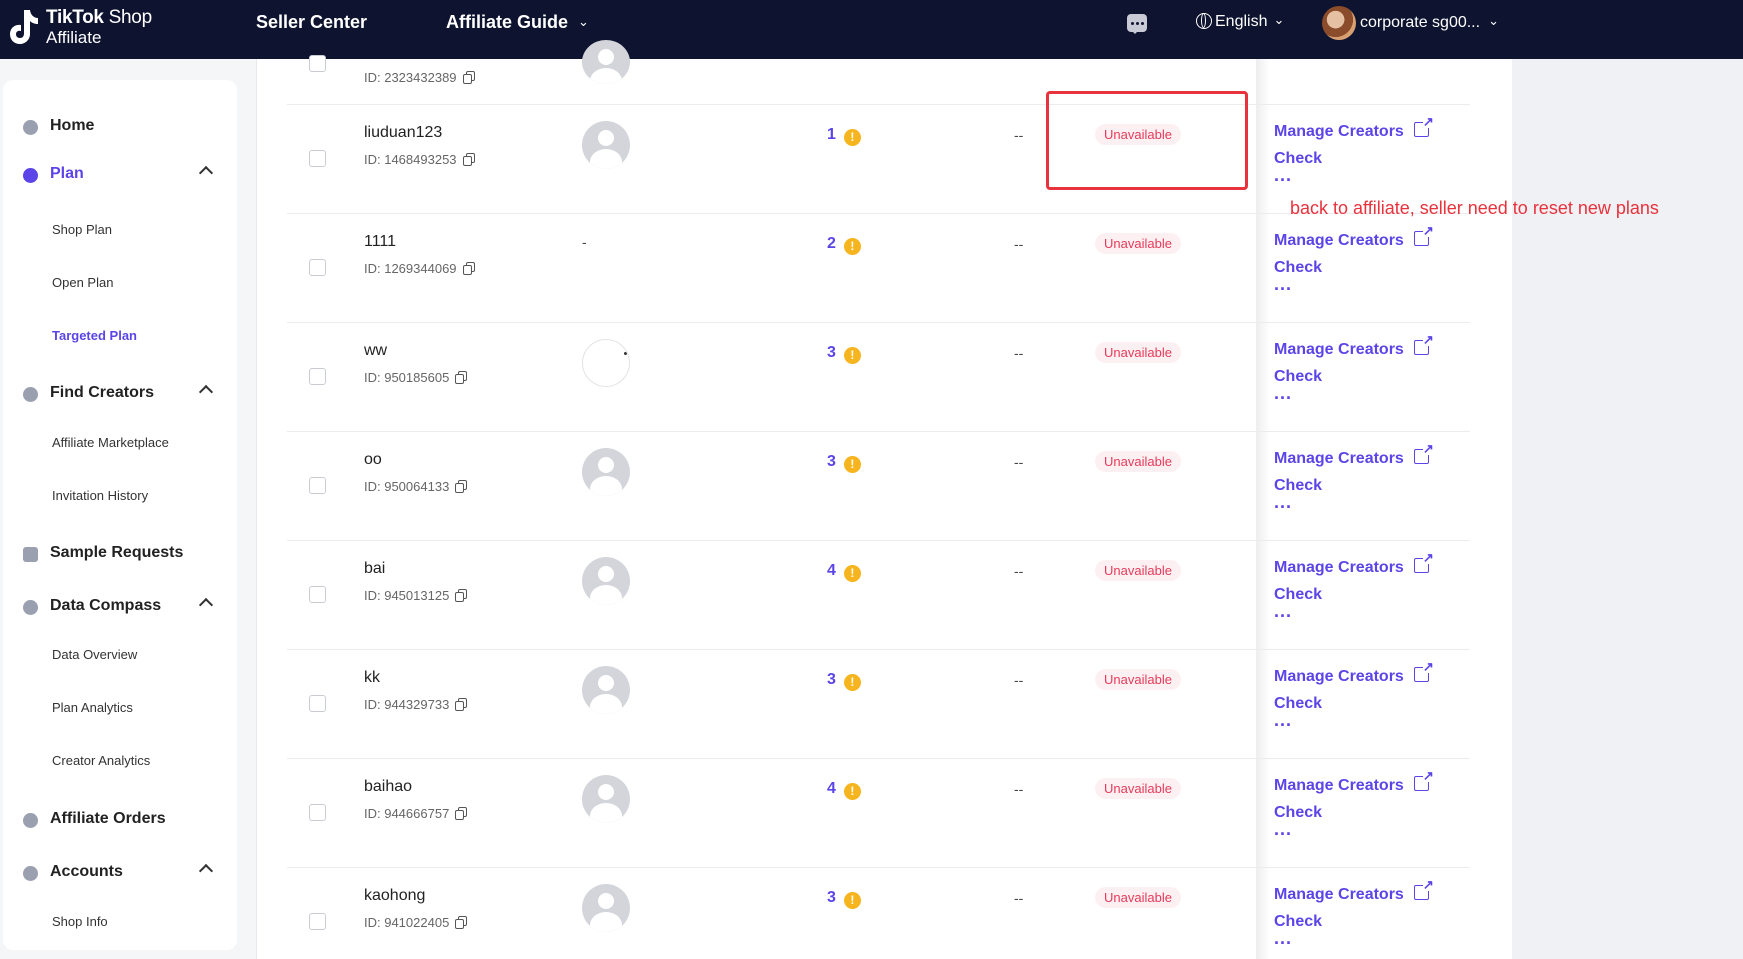  Describe the element at coordinates (1240, 21) in the screenshot. I see `language-selector: English ⌄` at that location.